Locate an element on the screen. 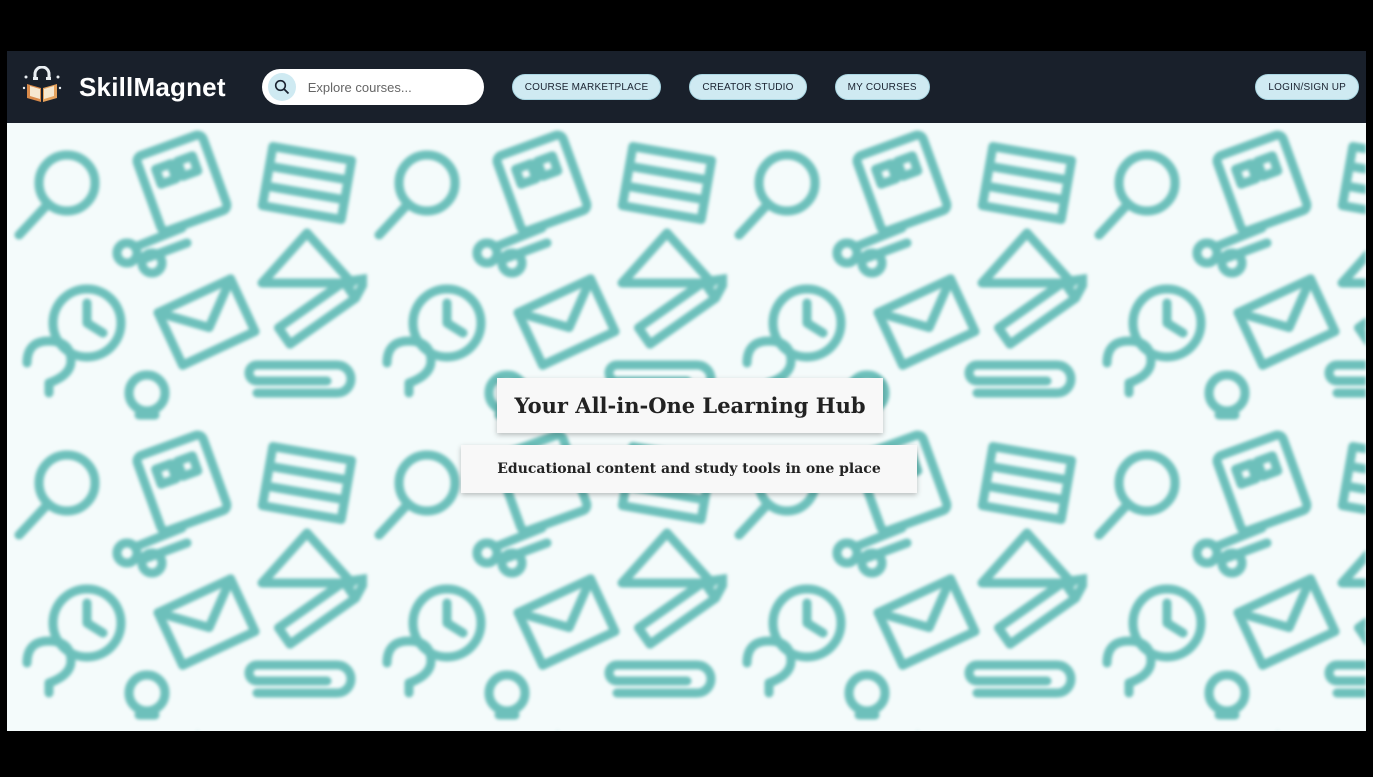 This screenshot has width=1373, height=777. course-marketplace-button: COURSE MARKETPLACE is located at coordinates (586, 87).